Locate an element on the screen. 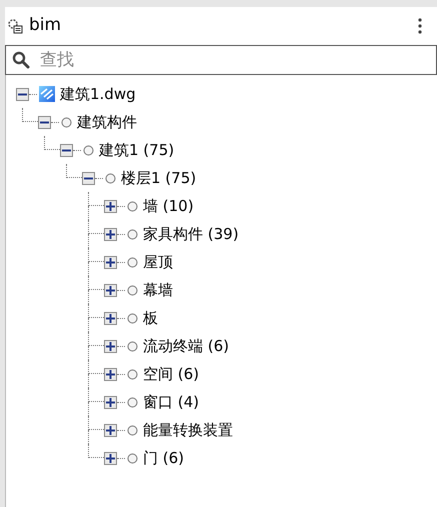  tree-item-label: 建筑1.dwg is located at coordinates (98, 94).